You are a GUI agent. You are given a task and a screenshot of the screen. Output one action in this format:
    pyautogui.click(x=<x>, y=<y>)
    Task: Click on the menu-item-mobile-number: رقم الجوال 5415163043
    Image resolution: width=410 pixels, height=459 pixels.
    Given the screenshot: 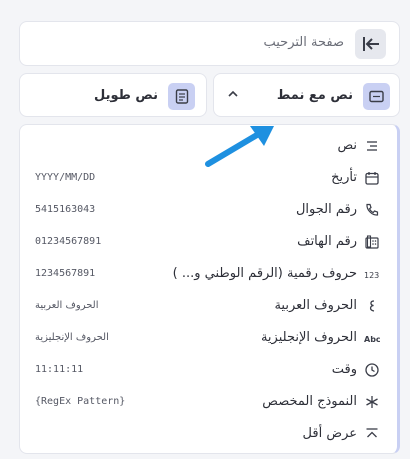 What is the action you would take?
    pyautogui.click(x=208, y=211)
    